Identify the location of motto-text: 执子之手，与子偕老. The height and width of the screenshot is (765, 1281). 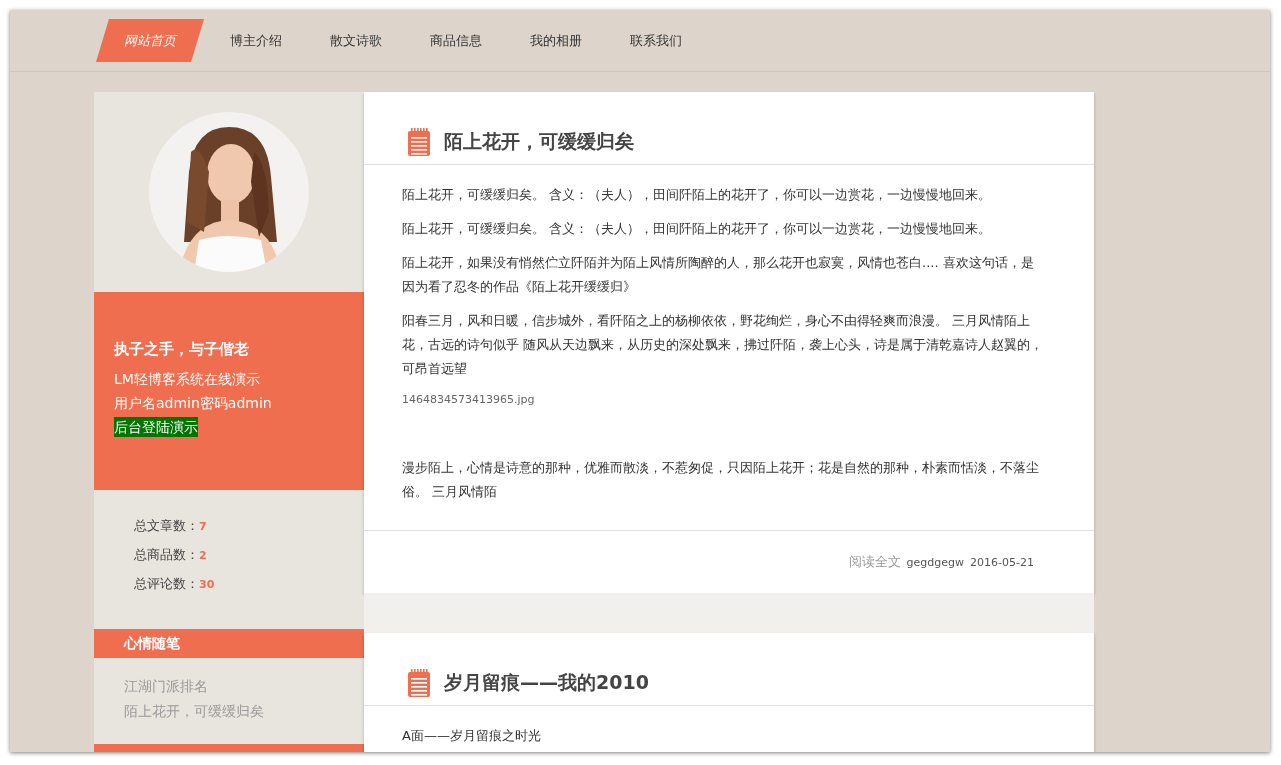
(182, 349).